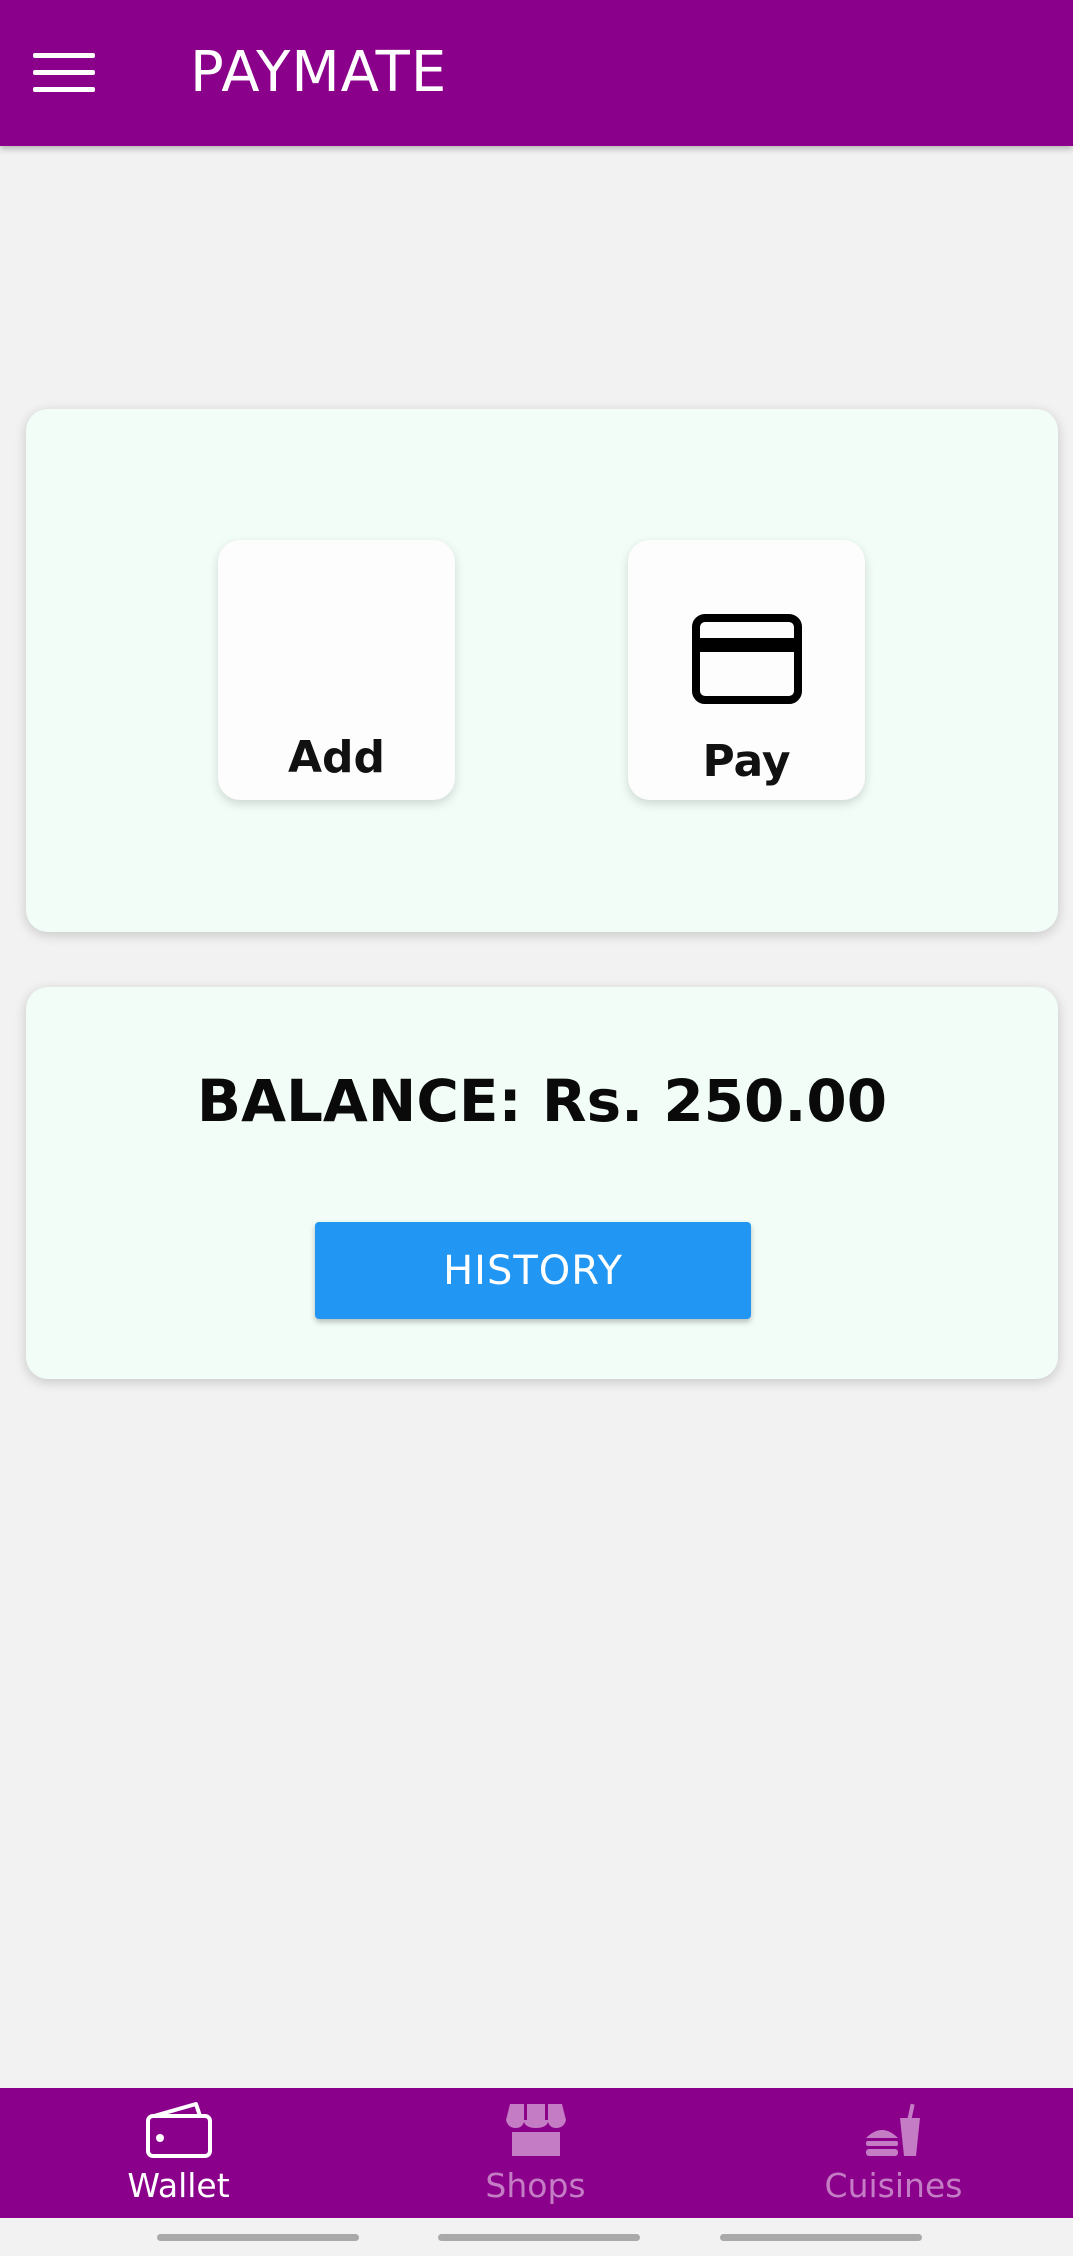 This screenshot has width=1073, height=2256. Describe the element at coordinates (319, 72) in the screenshot. I see `app-title: PAYMATE` at that location.